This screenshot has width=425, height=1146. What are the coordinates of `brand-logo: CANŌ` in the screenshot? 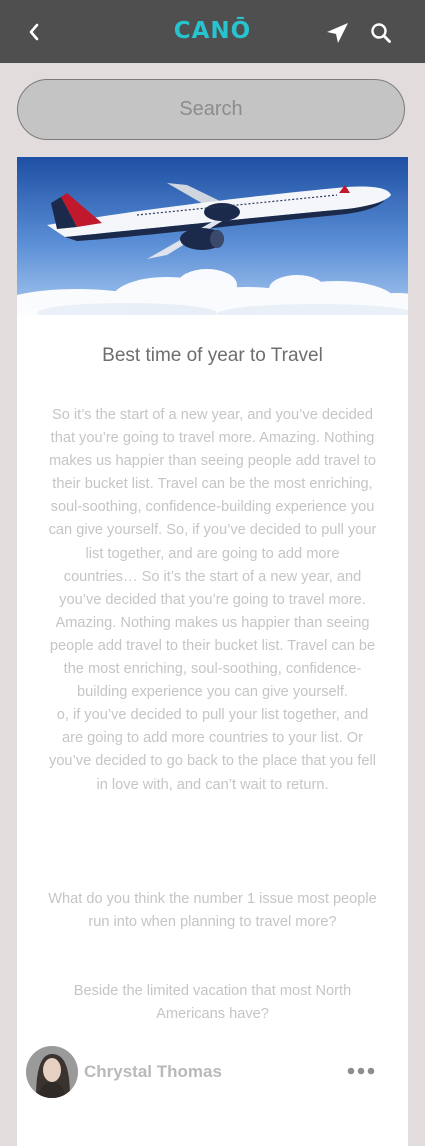 It's located at (212, 31).